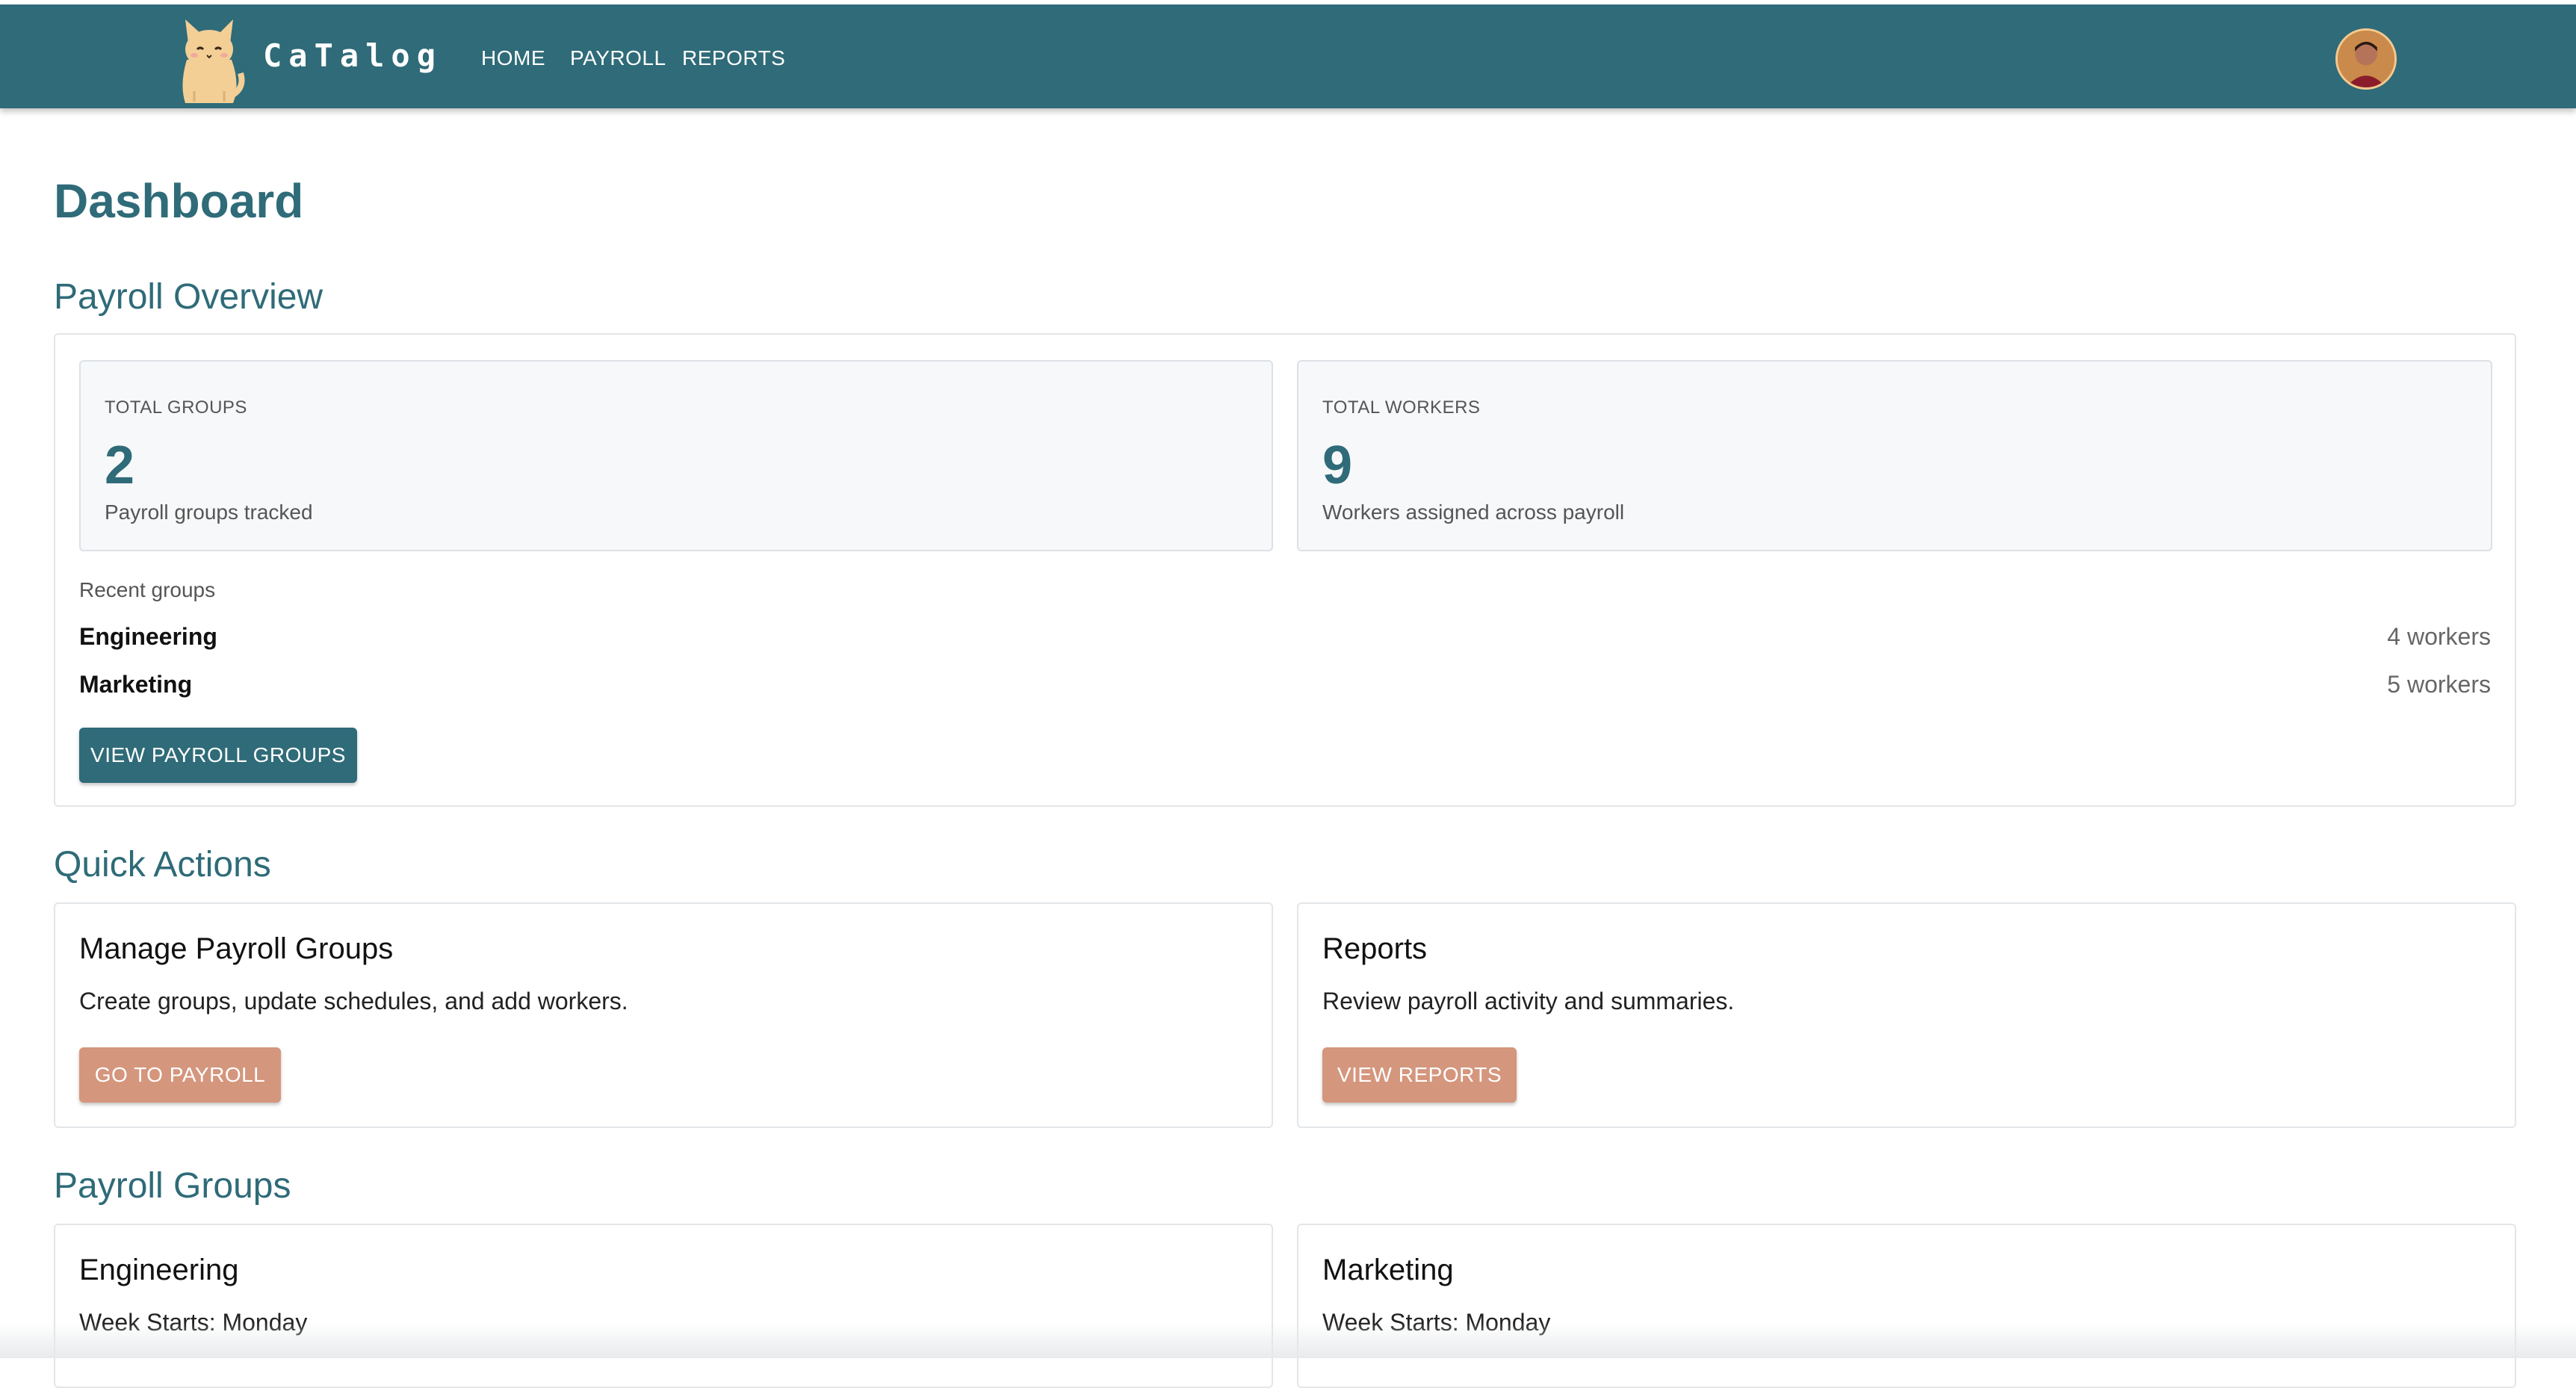 The height and width of the screenshot is (1388, 2576). I want to click on card-description: Review payroll activity and summaries., so click(1528, 1001).